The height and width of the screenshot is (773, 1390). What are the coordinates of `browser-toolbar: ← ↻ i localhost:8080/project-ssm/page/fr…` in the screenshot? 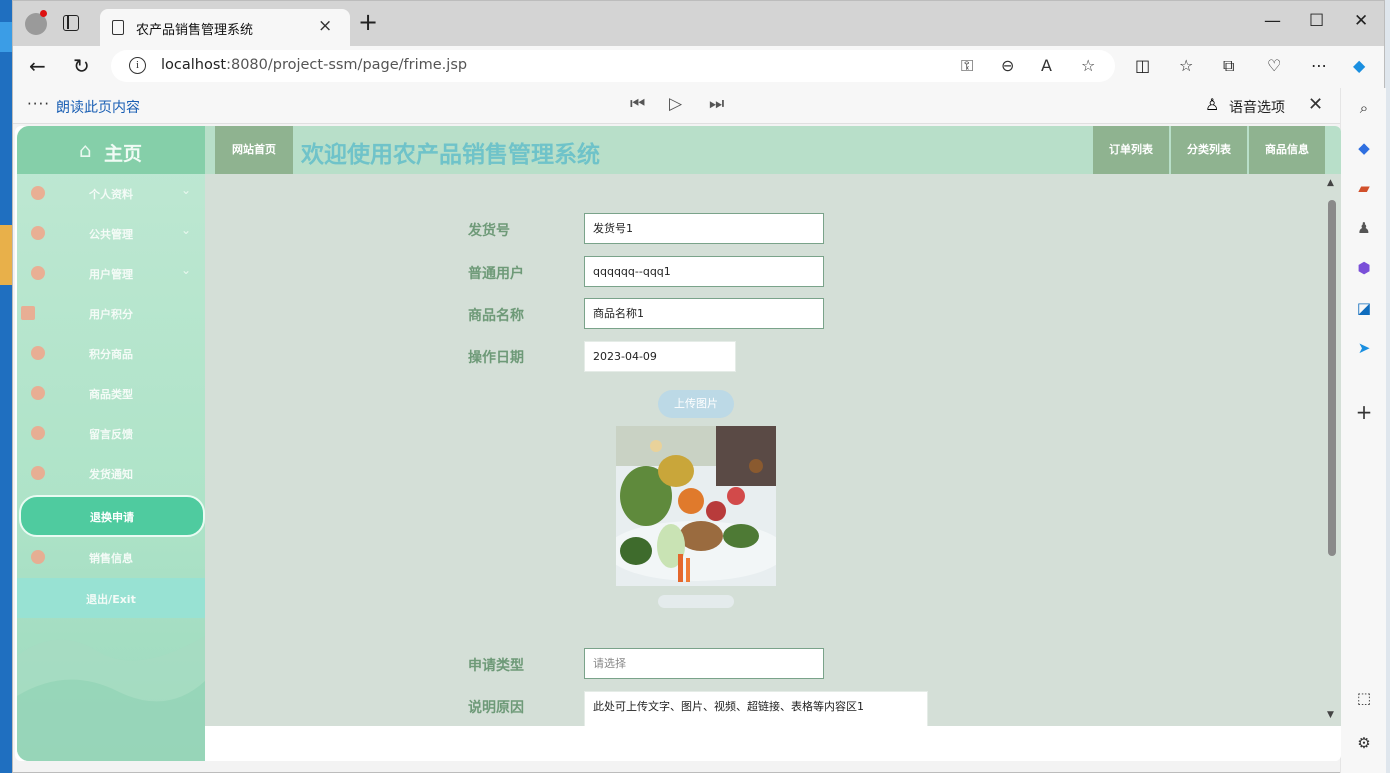 It's located at (698, 67).